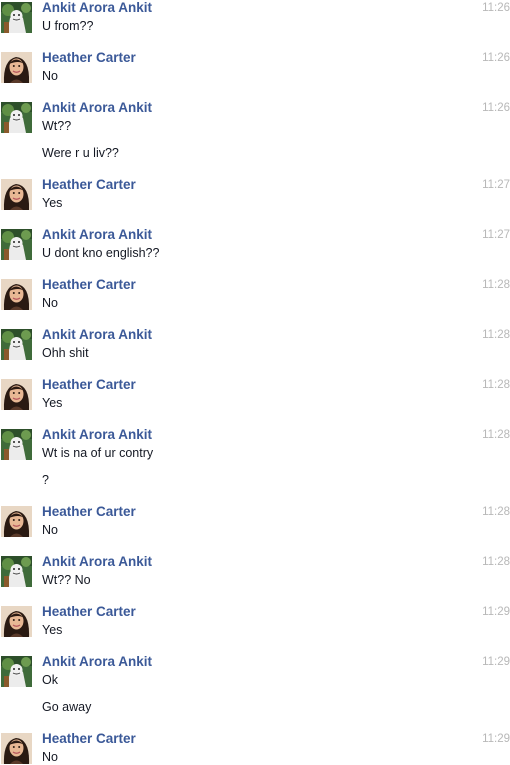  What do you see at coordinates (65, 353) in the screenshot?
I see `message-text: Ohh shit` at bounding box center [65, 353].